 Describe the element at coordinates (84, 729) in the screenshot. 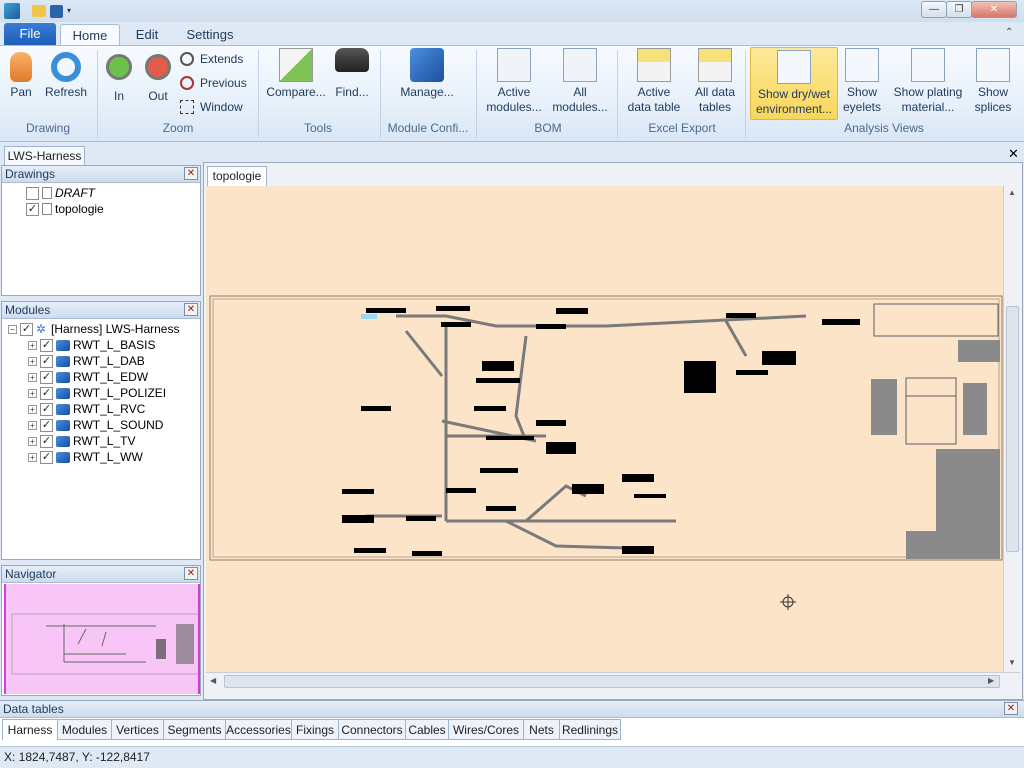

I see `data-table-tab: Modules` at that location.